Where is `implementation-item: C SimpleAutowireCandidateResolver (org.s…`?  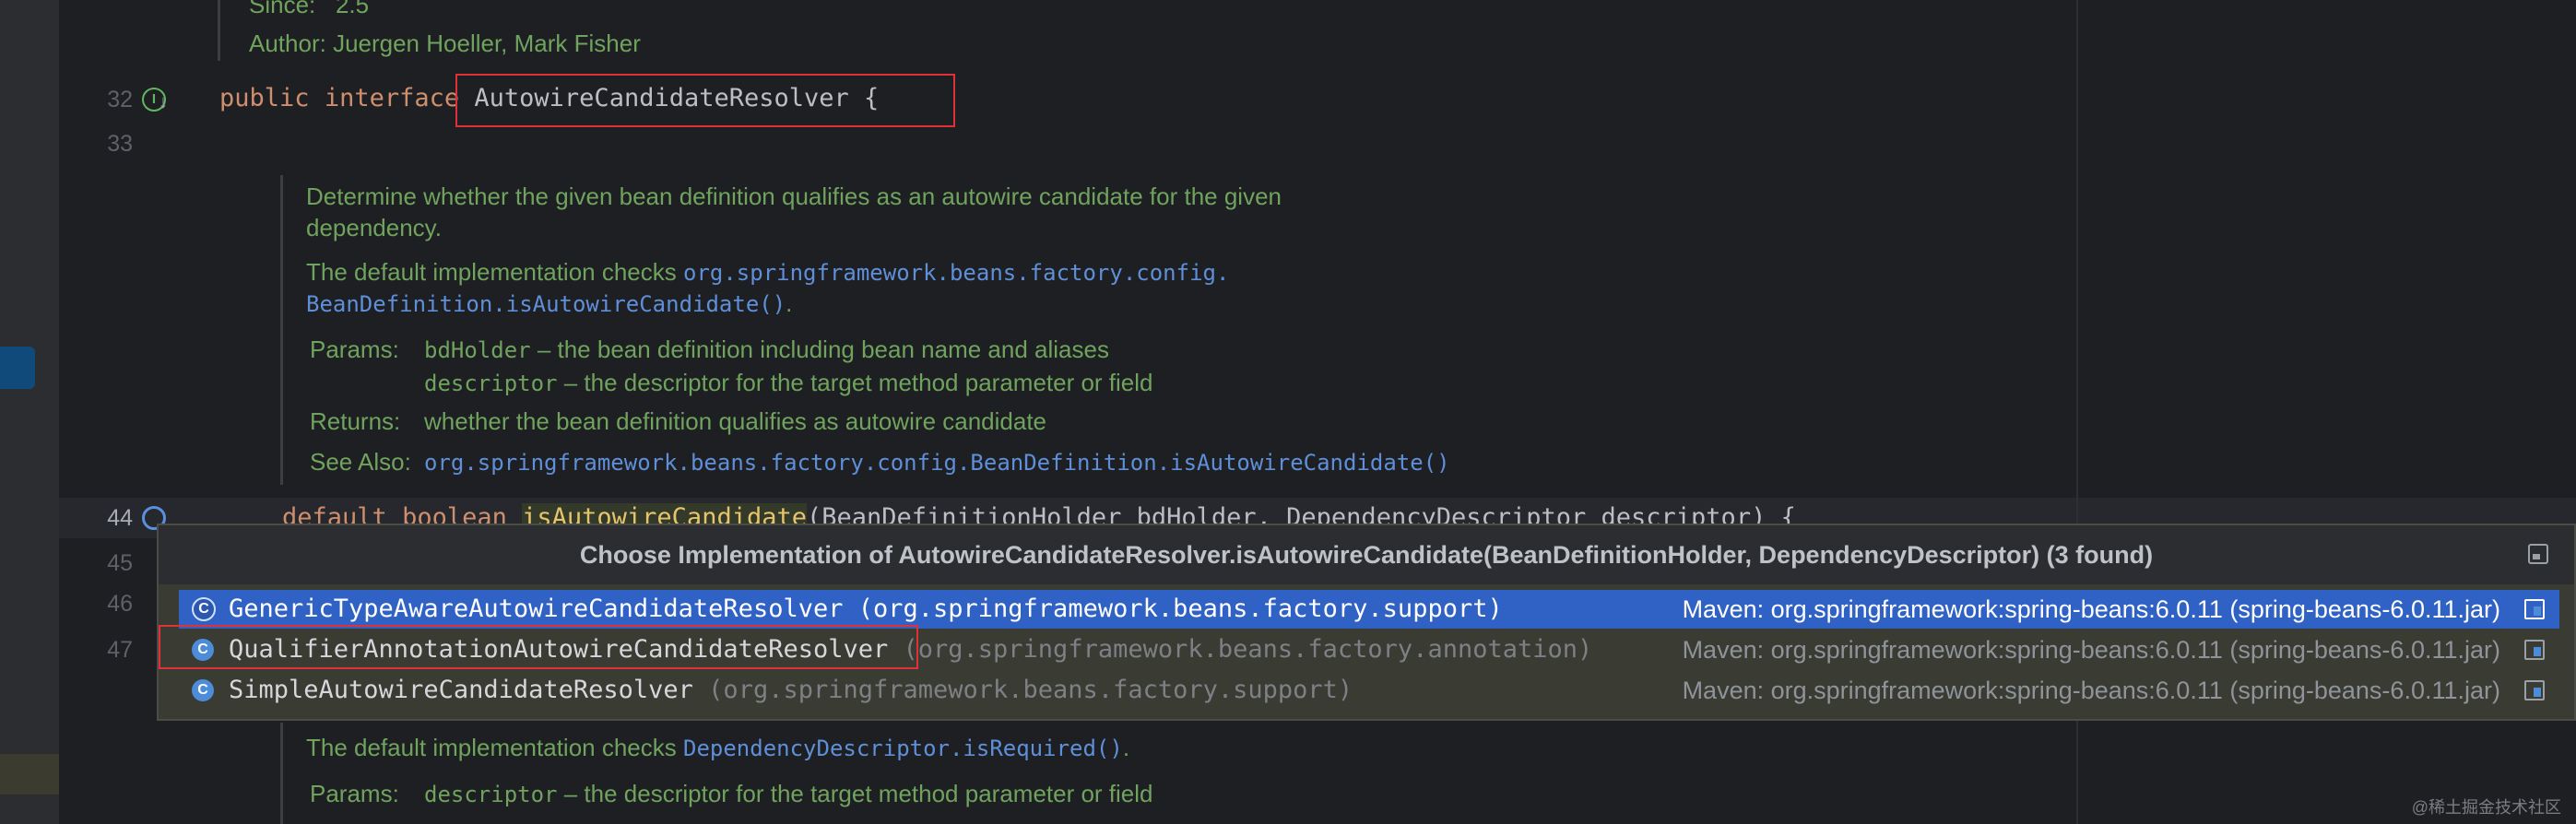 implementation-item: C SimpleAutowireCandidateResolver (org.s… is located at coordinates (1369, 691).